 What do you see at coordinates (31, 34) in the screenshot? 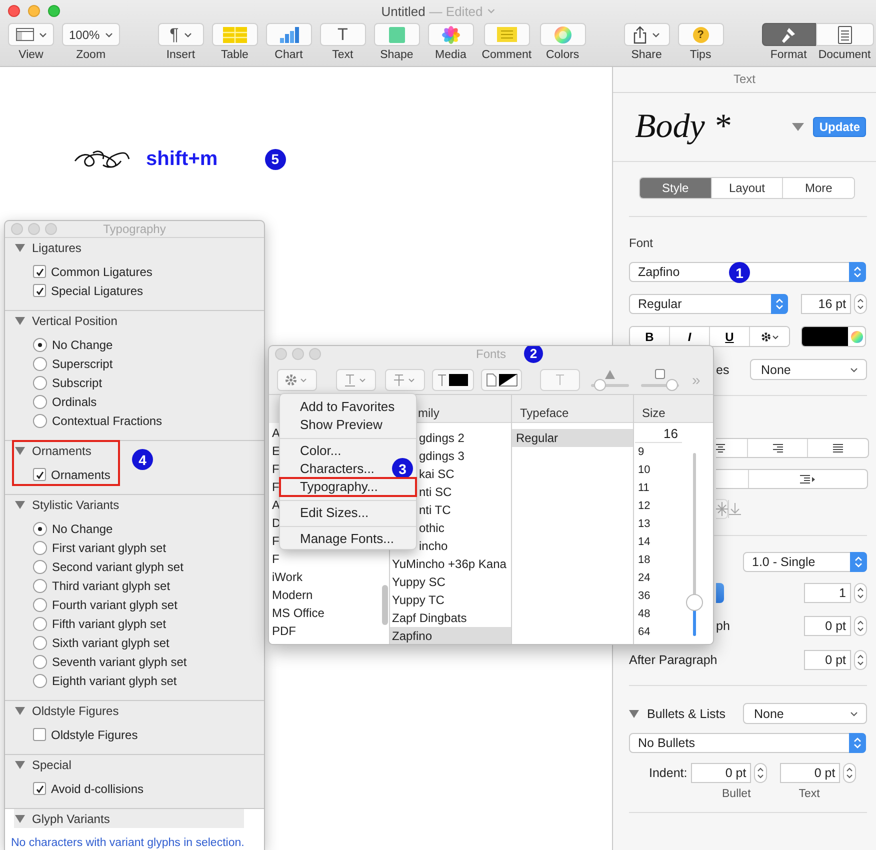
I see `toolbar-view-button` at bounding box center [31, 34].